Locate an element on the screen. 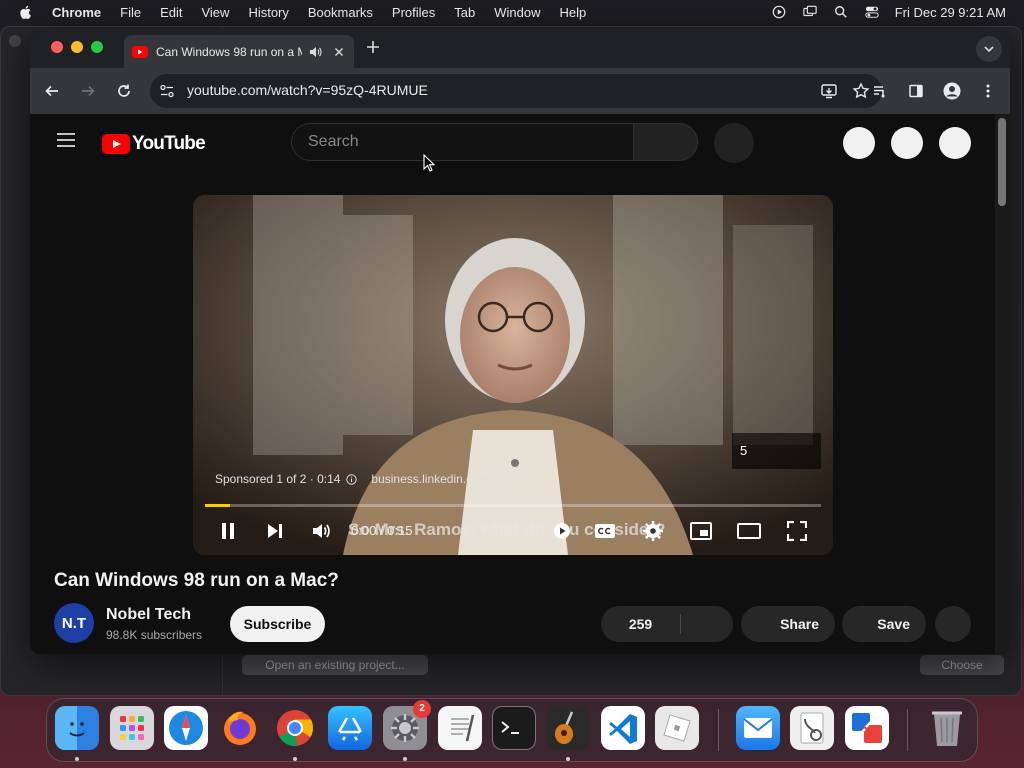 Image resolution: width=1024 pixels, height=768 pixels. firefox-icon is located at coordinates (240, 728).